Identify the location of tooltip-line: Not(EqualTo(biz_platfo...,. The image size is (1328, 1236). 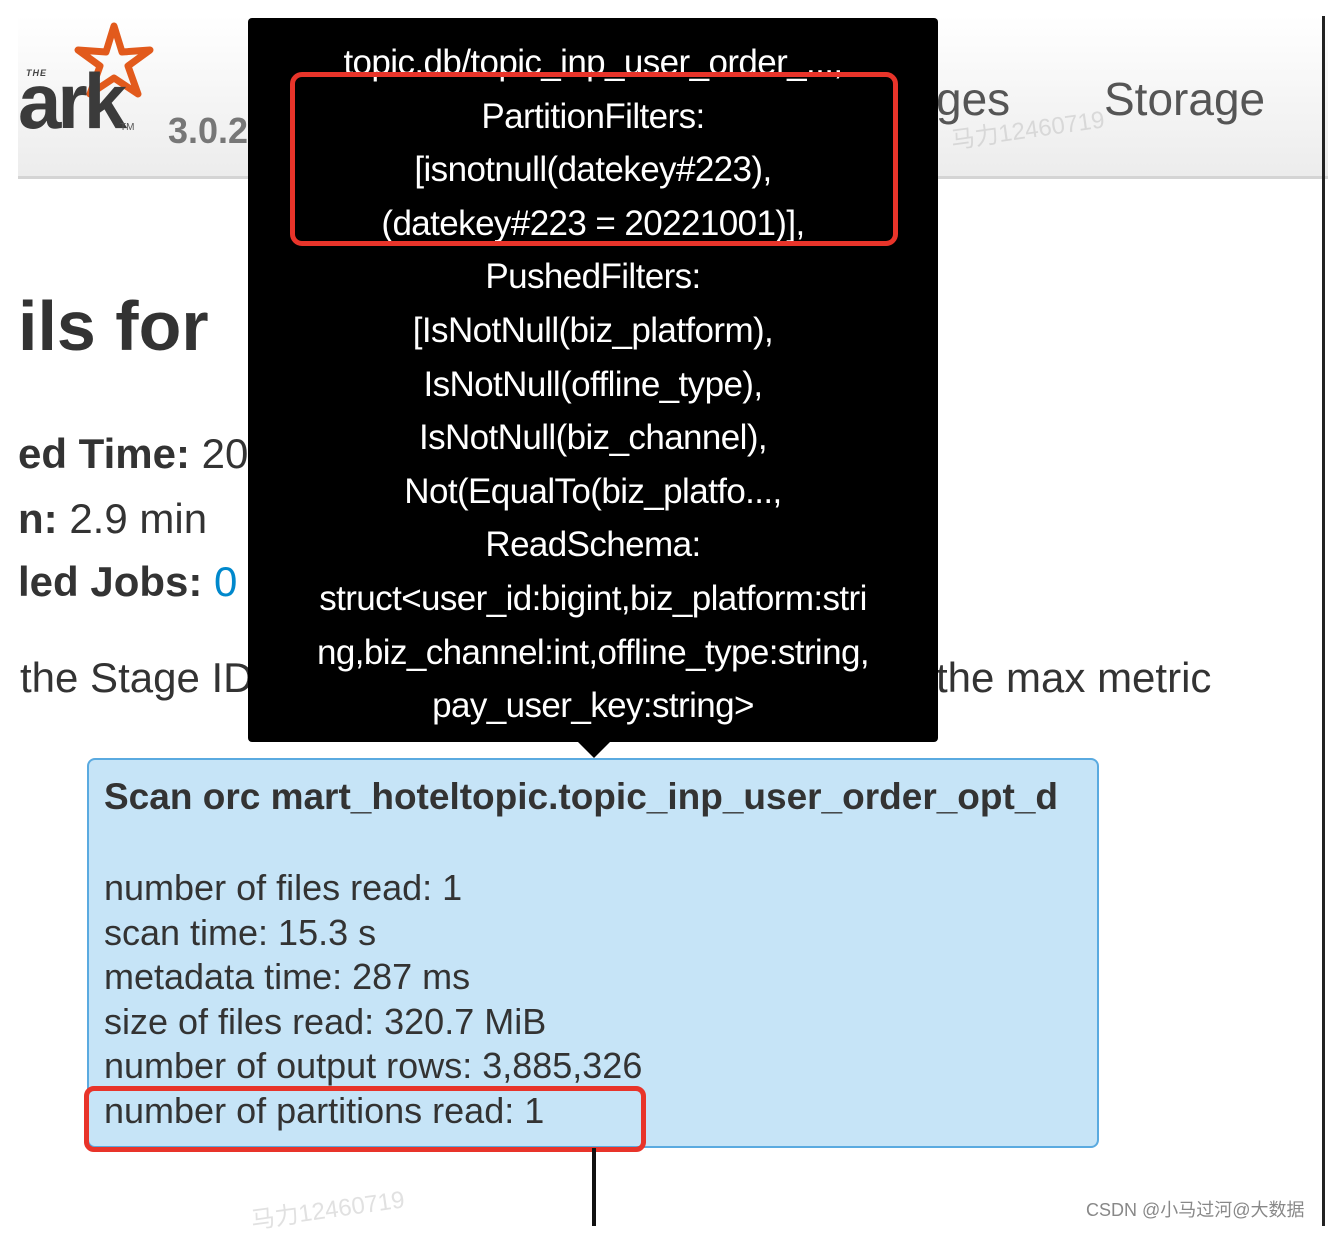
(593, 491).